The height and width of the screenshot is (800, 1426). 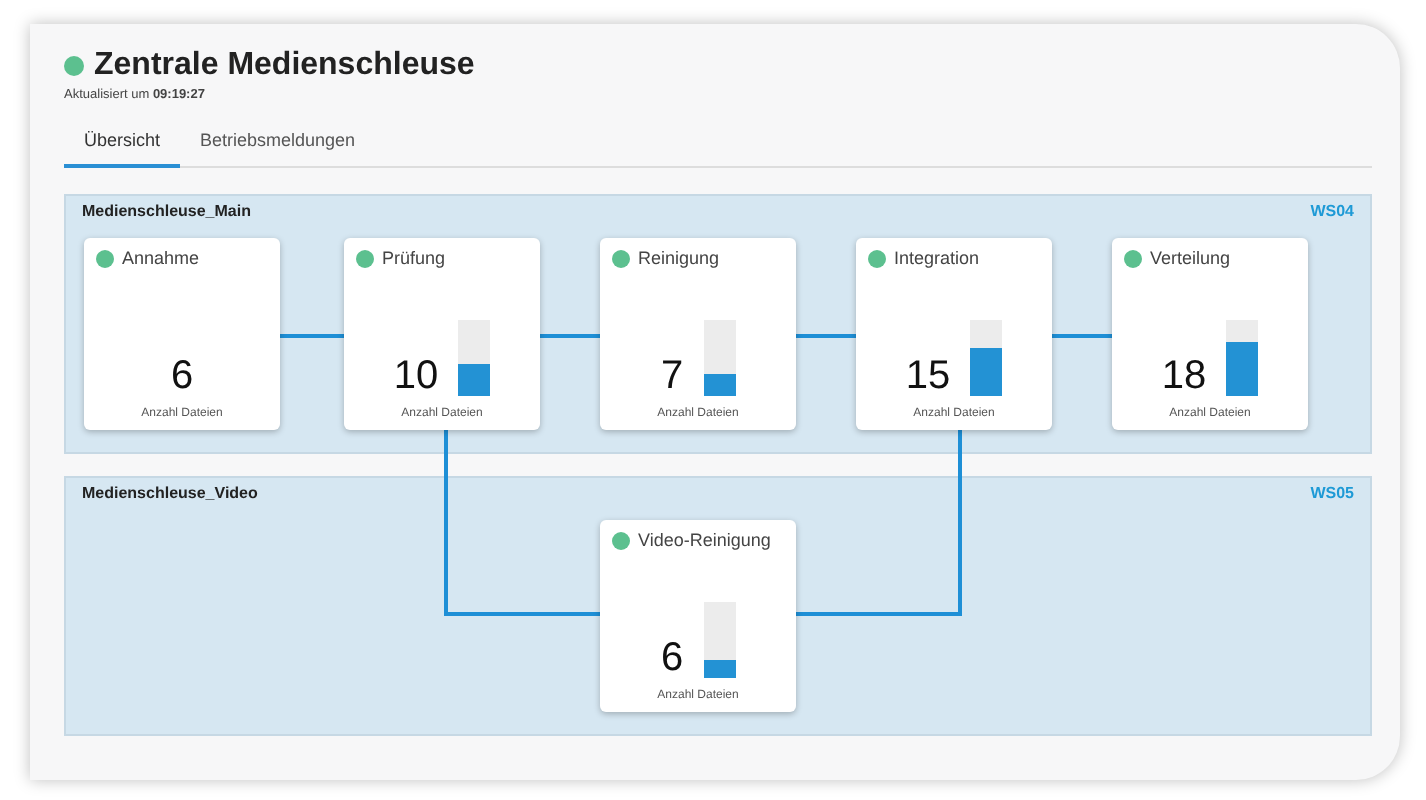 I want to click on stage-name: Verteilung, so click(x=1190, y=258).